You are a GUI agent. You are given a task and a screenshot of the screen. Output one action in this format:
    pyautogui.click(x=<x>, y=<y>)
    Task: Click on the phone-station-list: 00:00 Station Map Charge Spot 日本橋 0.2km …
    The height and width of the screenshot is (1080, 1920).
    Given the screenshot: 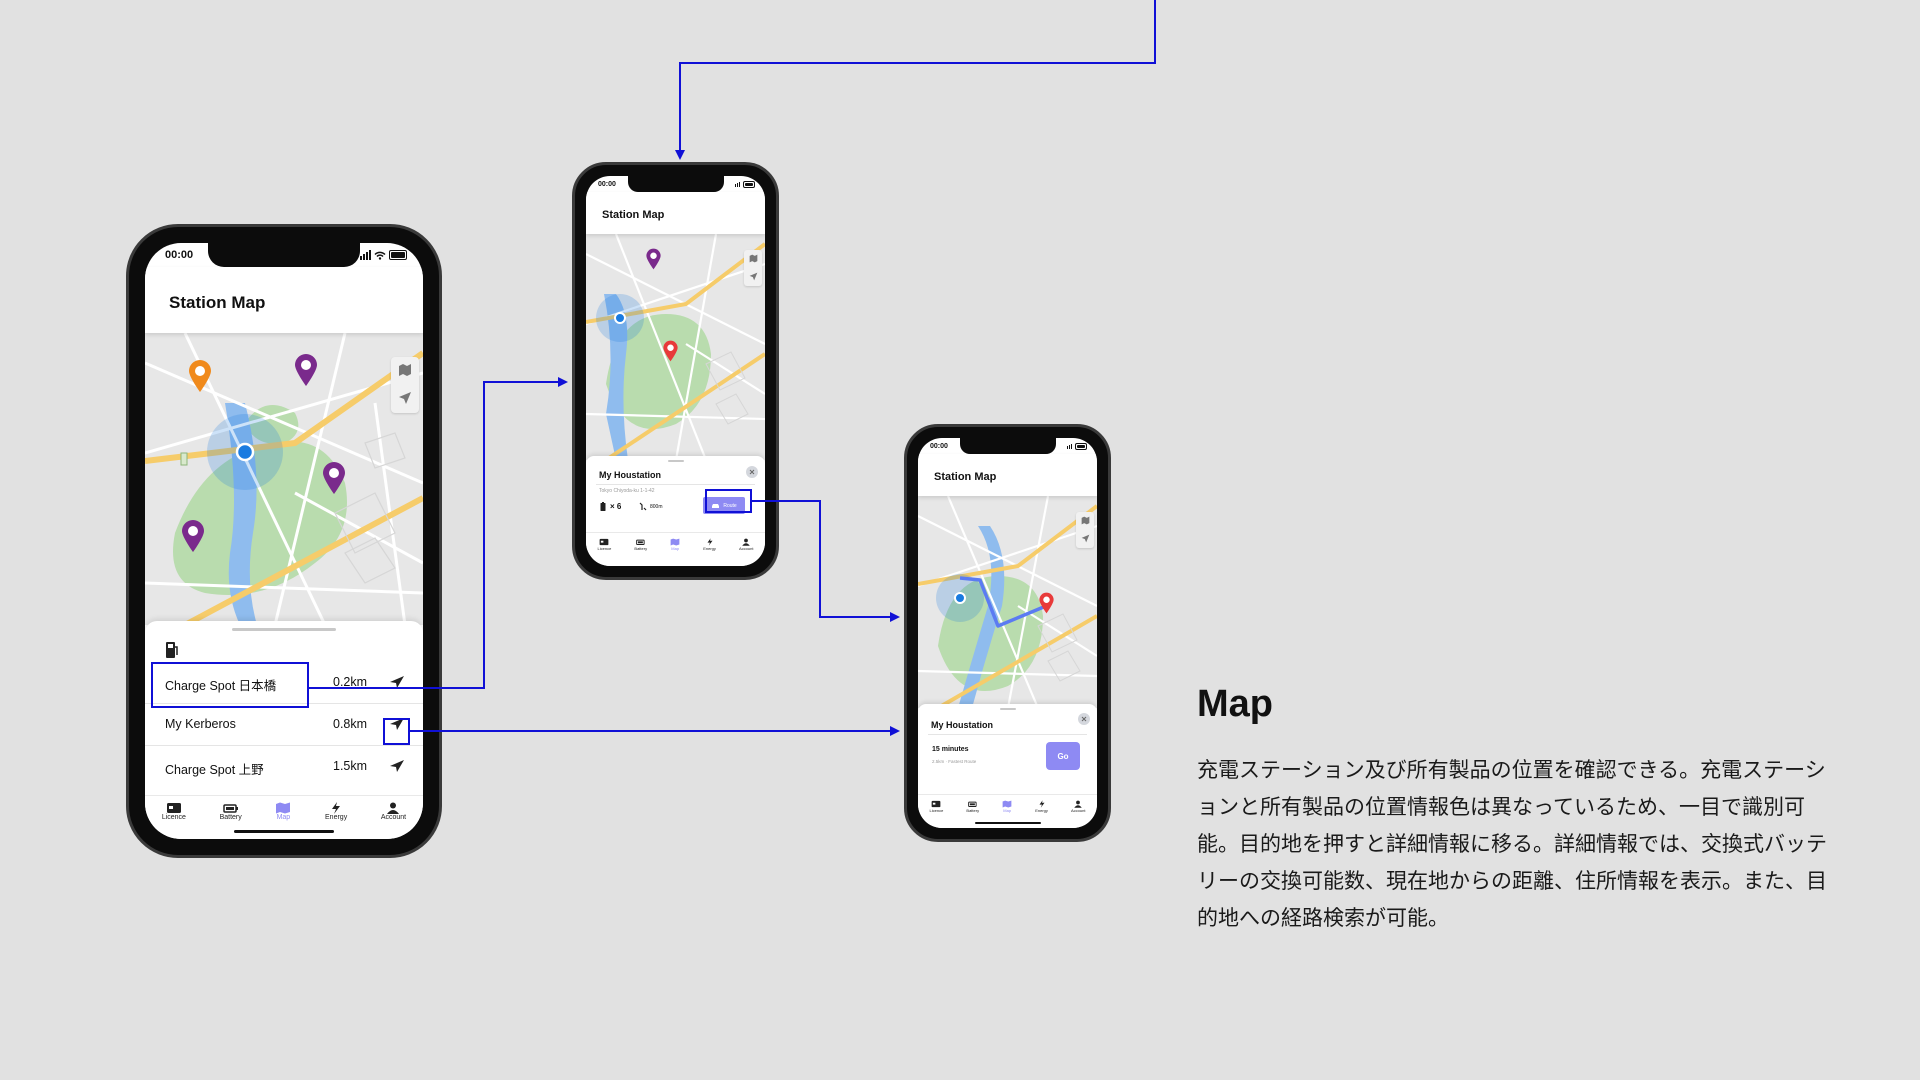 What is the action you would take?
    pyautogui.click(x=284, y=541)
    